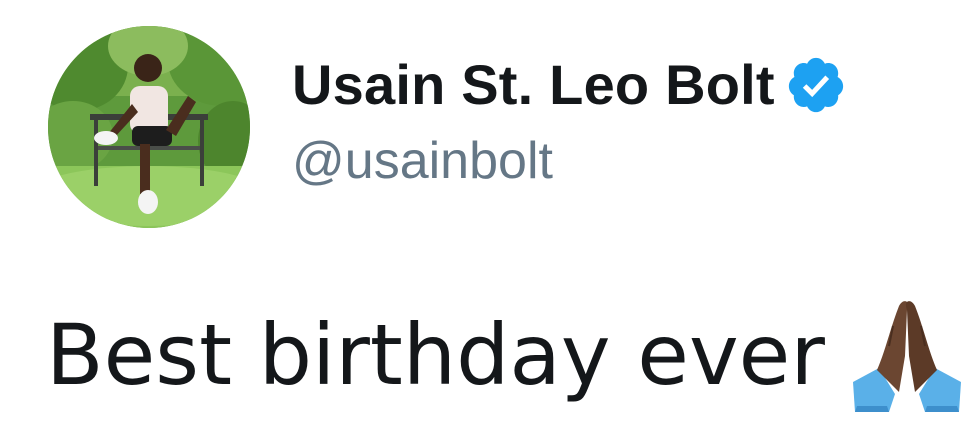  I want to click on author-display-name: Usain St. Leo Bolt, so click(533, 85).